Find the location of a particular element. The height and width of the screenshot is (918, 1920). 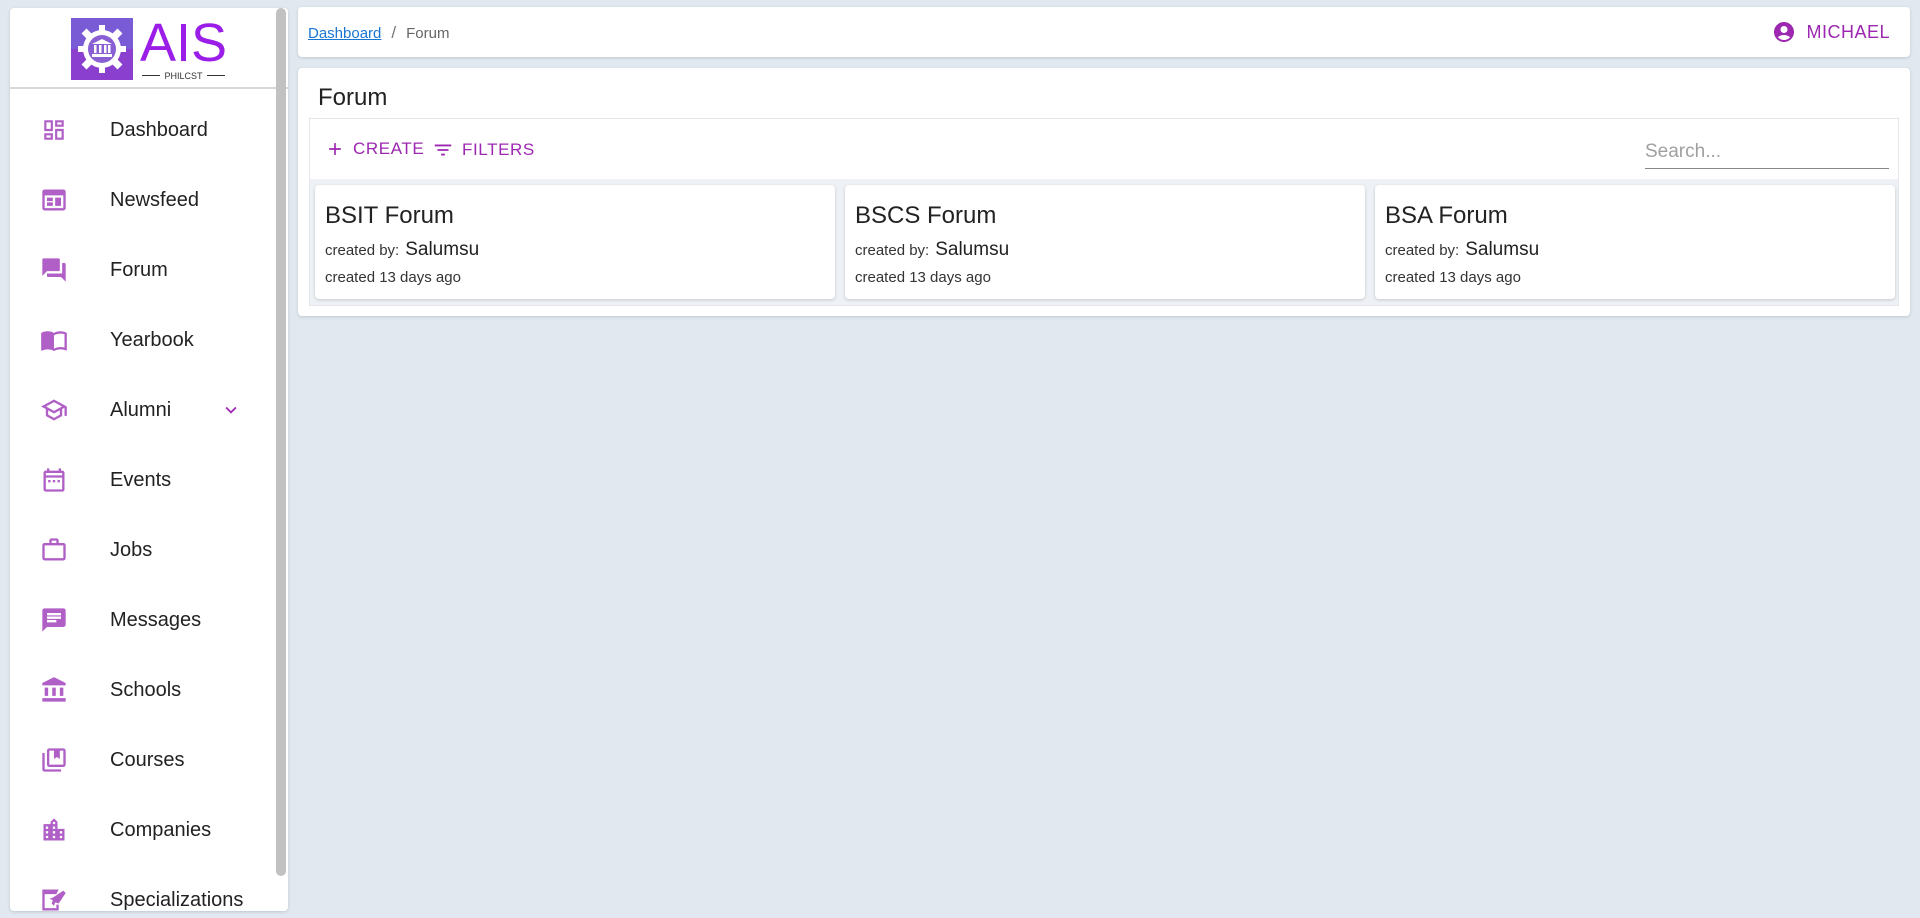

specialization-icon is located at coordinates (54, 898).